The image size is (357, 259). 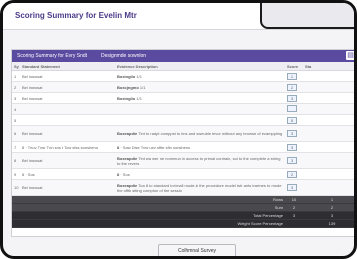 I want to click on overlay-panel, so click(x=307, y=16).